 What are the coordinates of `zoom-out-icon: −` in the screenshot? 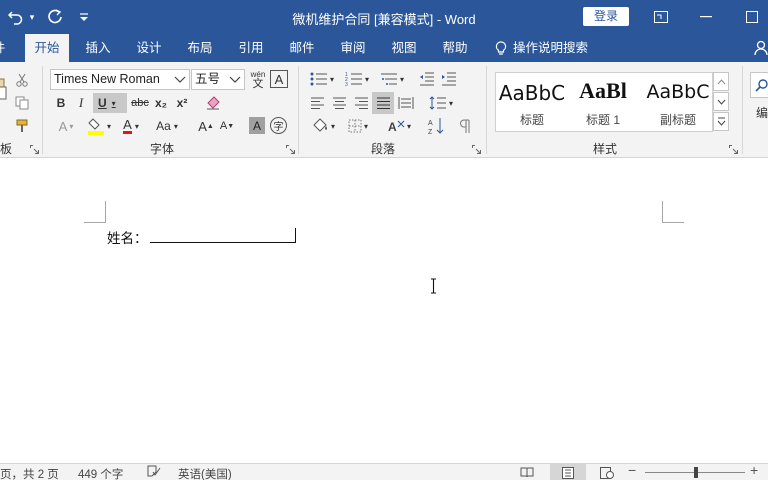 It's located at (632, 470).